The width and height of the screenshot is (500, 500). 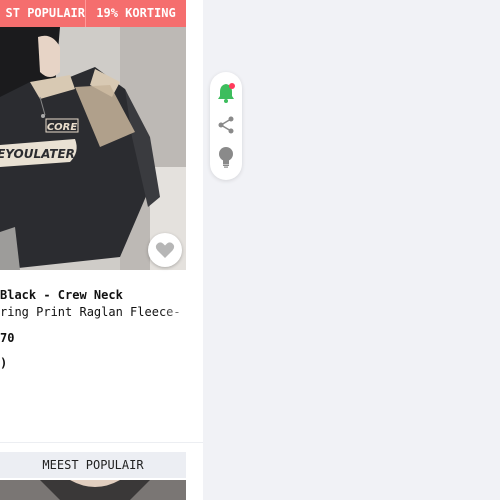 I want to click on title-fade, so click(x=180, y=312).